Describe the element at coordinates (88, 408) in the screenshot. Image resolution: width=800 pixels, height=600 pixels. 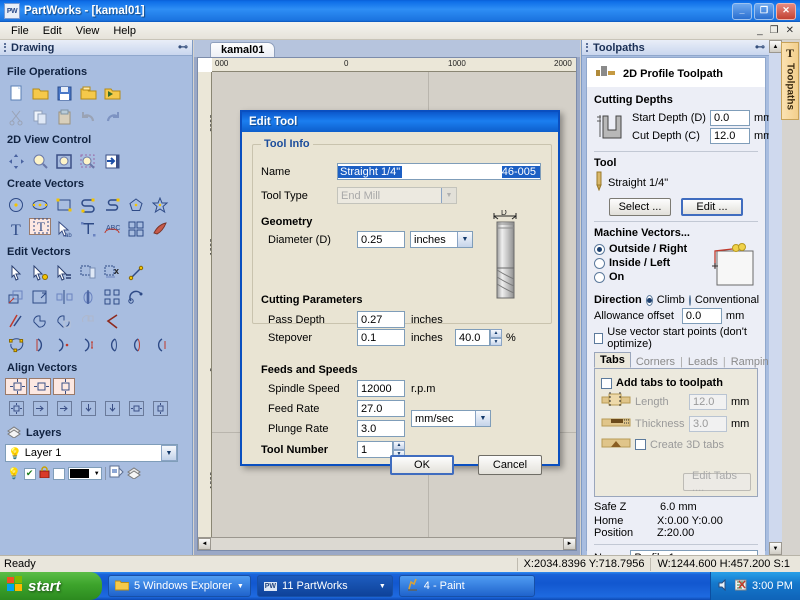
I see `align-top-icon` at that location.